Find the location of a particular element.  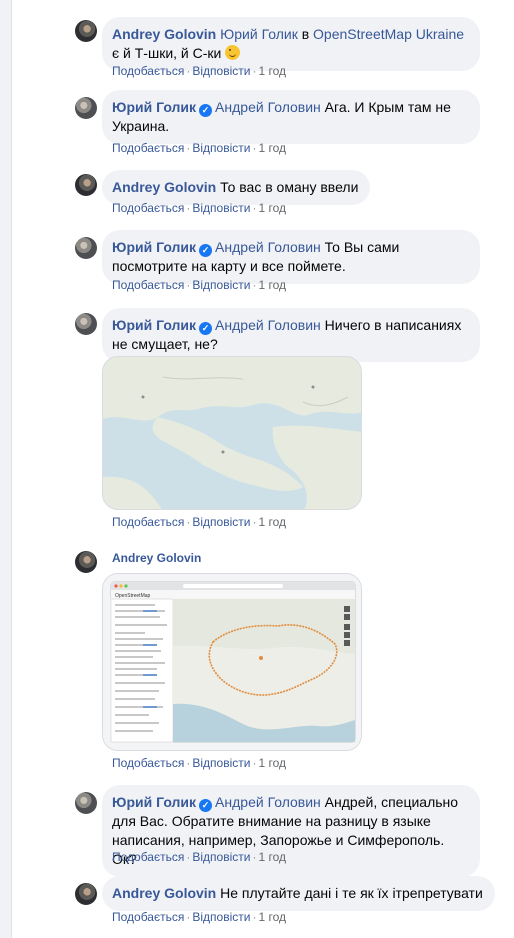

smile-emoji-icon is located at coordinates (233, 52).